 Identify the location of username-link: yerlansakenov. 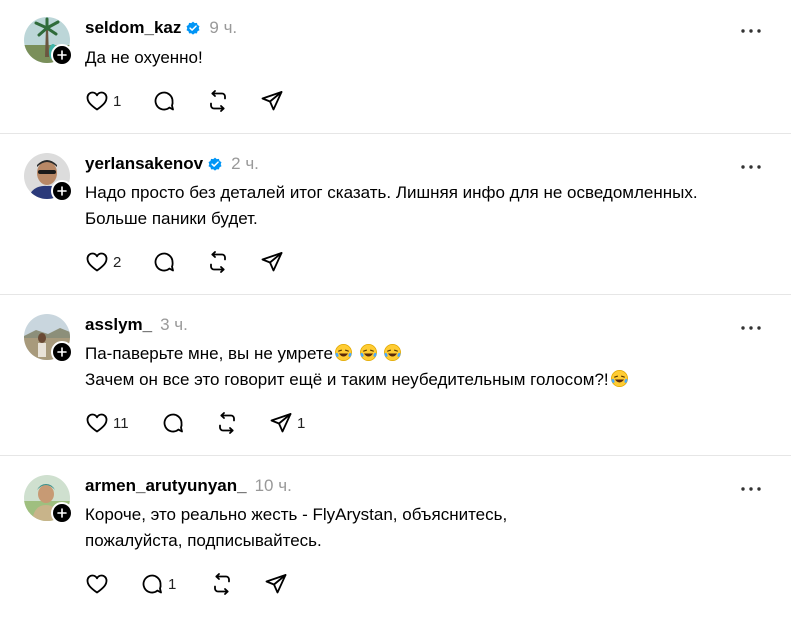
(144, 164).